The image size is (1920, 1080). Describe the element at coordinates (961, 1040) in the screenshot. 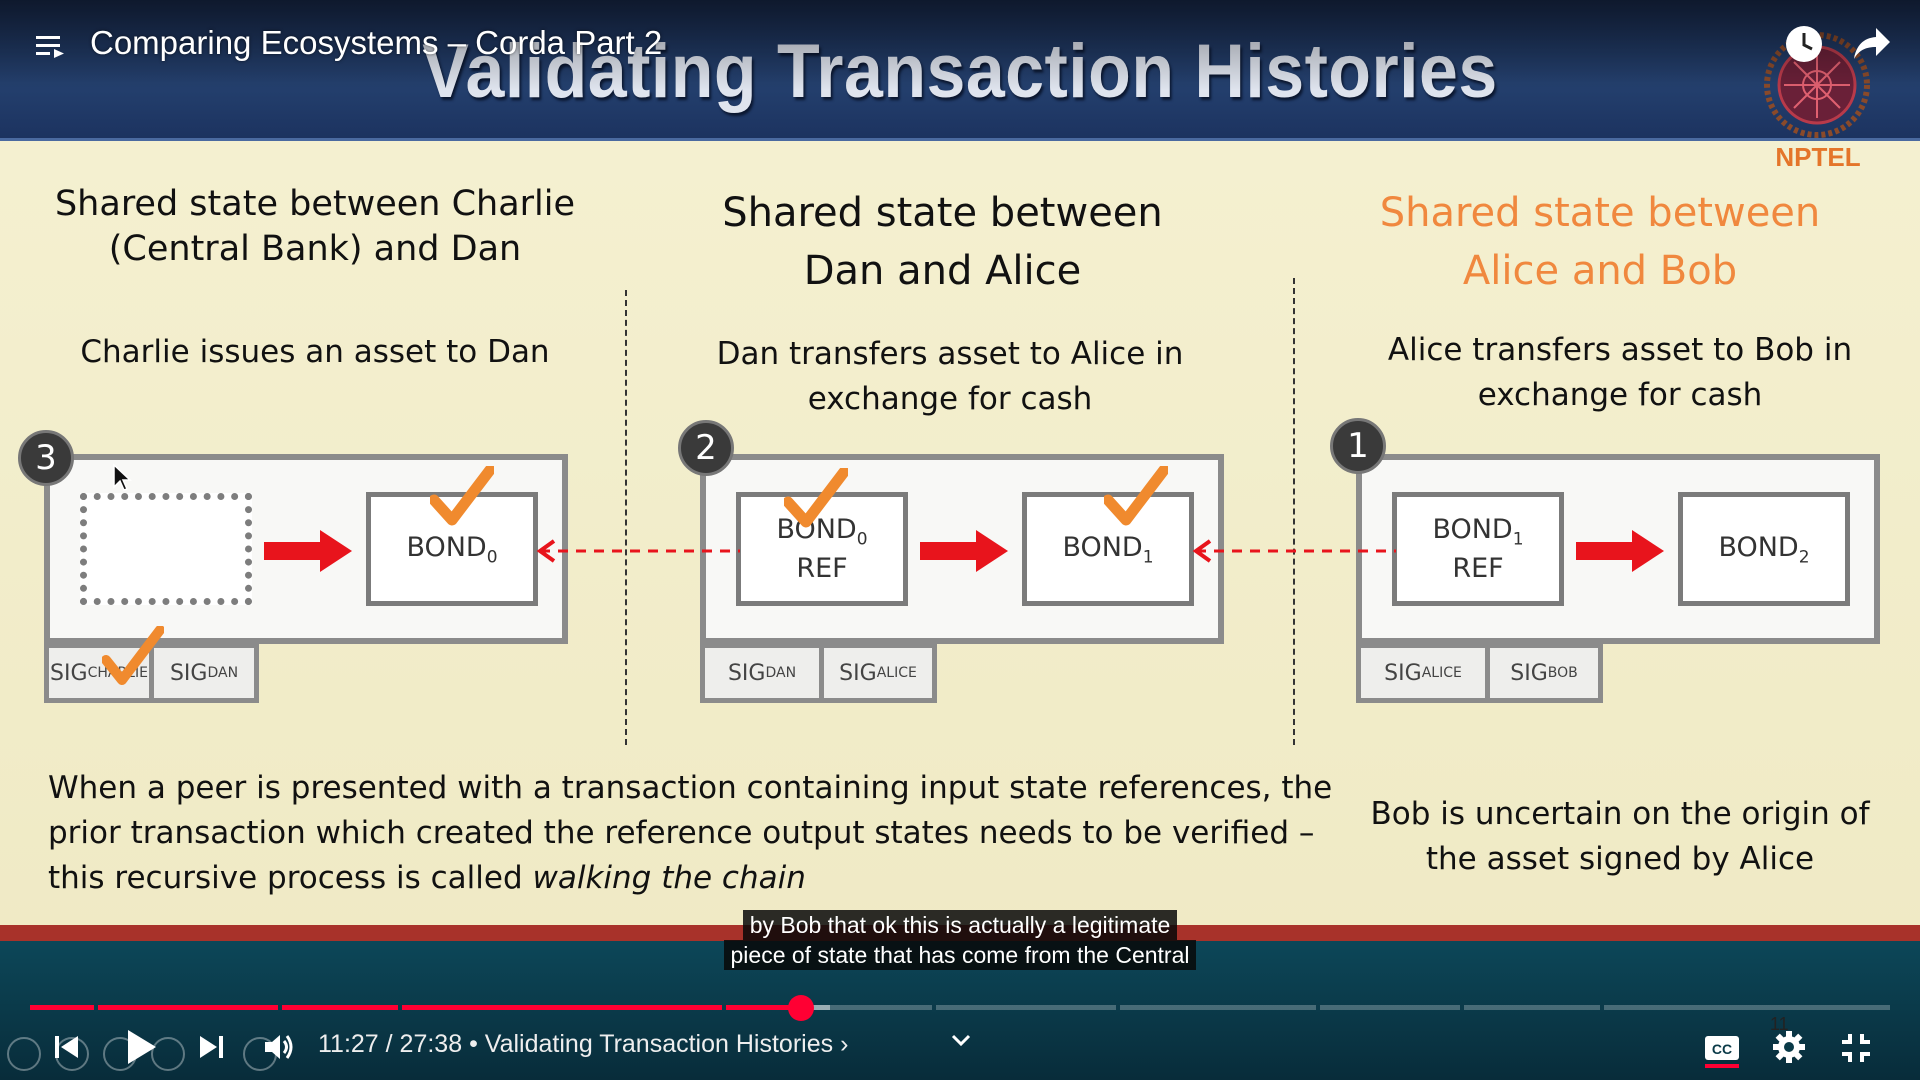

I see `chevron-down-icon` at that location.